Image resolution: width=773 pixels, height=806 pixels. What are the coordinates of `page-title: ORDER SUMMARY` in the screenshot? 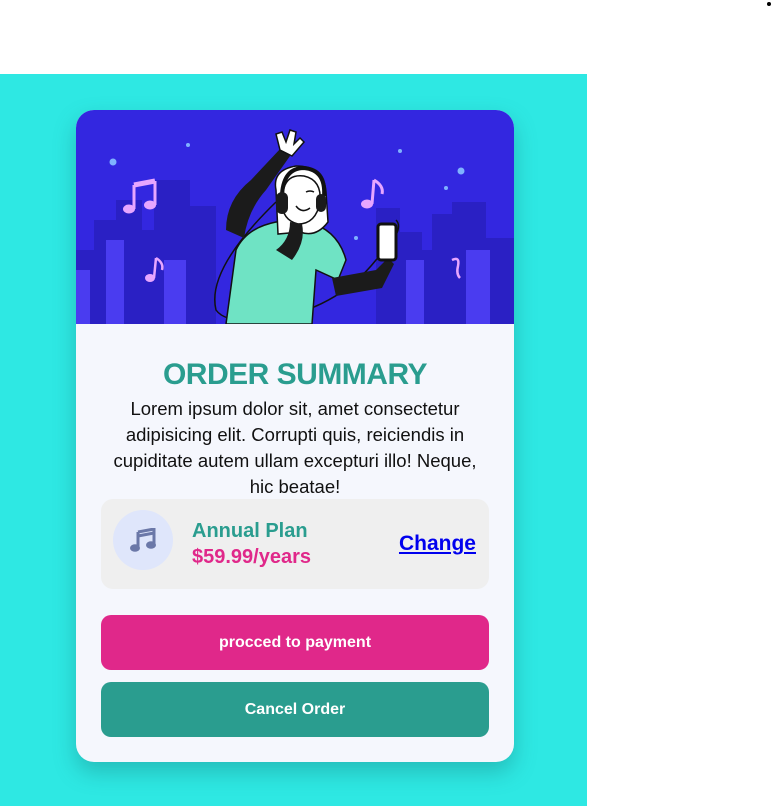 It's located at (295, 374).